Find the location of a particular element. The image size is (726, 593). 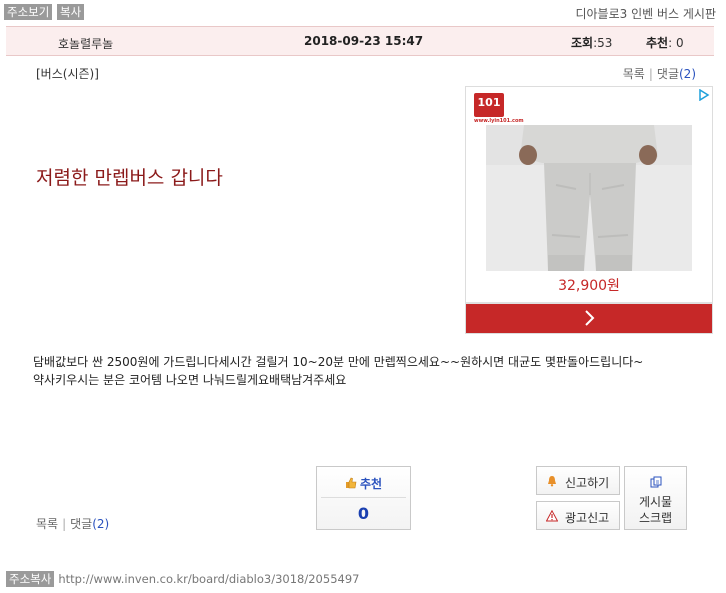

recommend-label-text: 추천 is located at coordinates (371, 484).